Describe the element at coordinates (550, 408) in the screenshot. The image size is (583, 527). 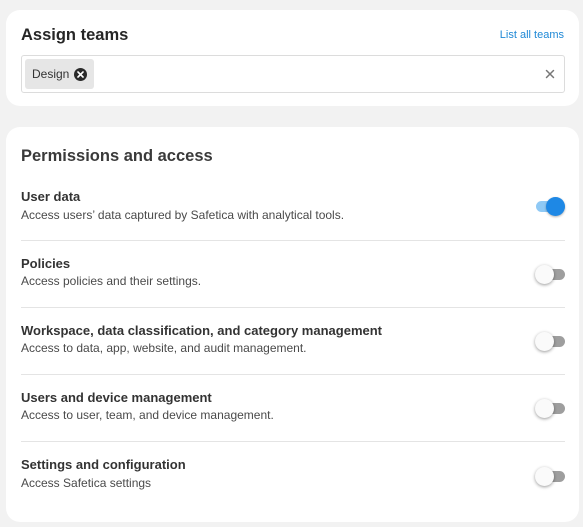
I see `users-devices-toggle` at that location.